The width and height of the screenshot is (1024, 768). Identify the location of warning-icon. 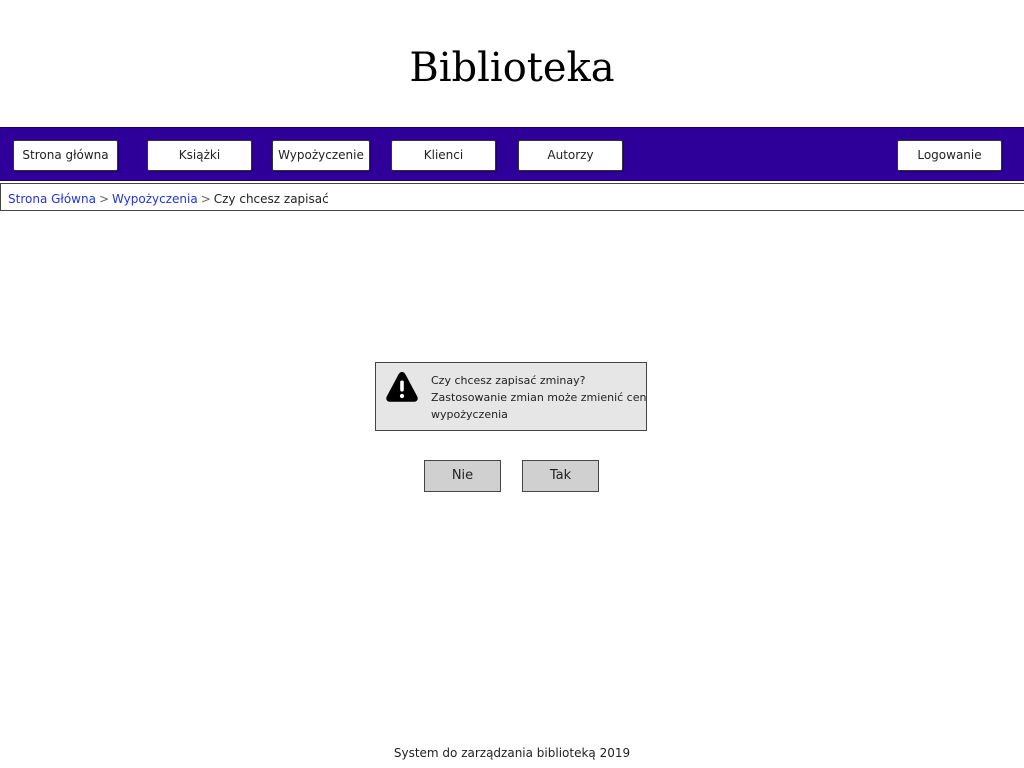
(402, 387).